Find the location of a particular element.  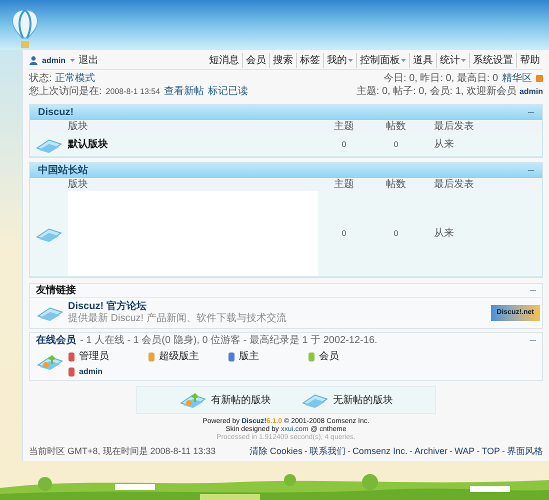

footer-link: WAP is located at coordinates (464, 451).